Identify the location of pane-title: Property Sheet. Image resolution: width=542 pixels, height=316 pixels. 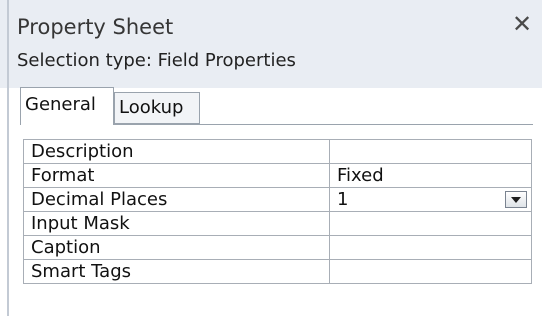
(95, 27).